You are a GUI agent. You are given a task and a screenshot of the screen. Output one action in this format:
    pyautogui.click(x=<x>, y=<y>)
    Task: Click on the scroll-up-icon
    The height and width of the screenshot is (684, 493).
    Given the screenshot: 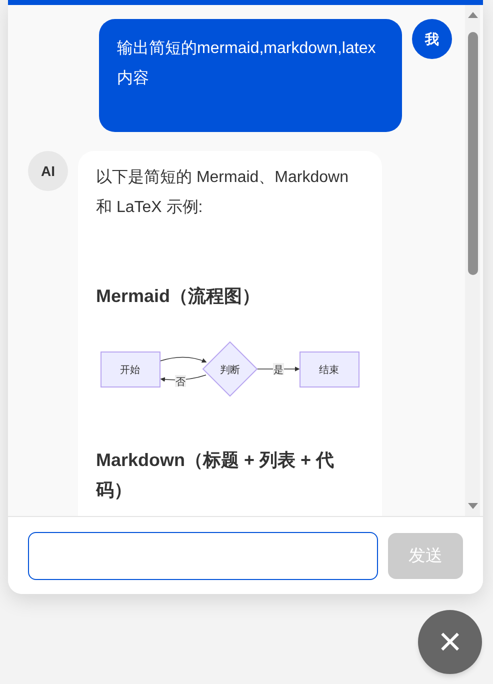 What is the action you would take?
    pyautogui.click(x=473, y=15)
    